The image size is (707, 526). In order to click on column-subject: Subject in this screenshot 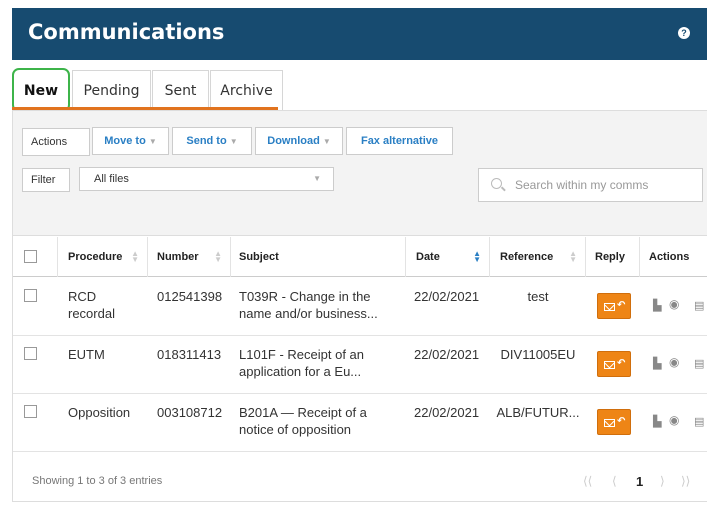, I will do `click(318, 257)`.